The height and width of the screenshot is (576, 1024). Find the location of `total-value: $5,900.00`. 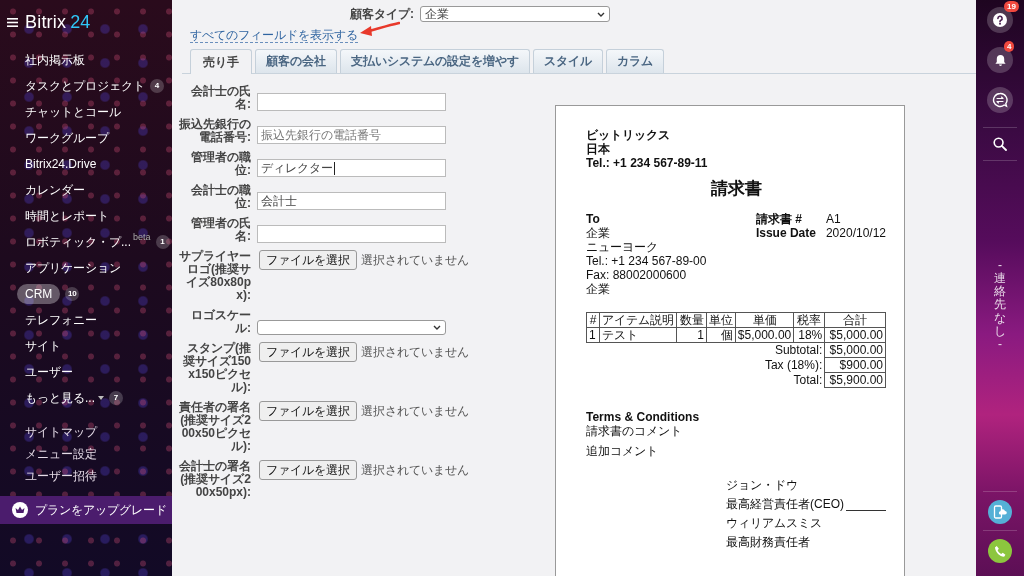

total-value: $5,900.00 is located at coordinates (855, 380).